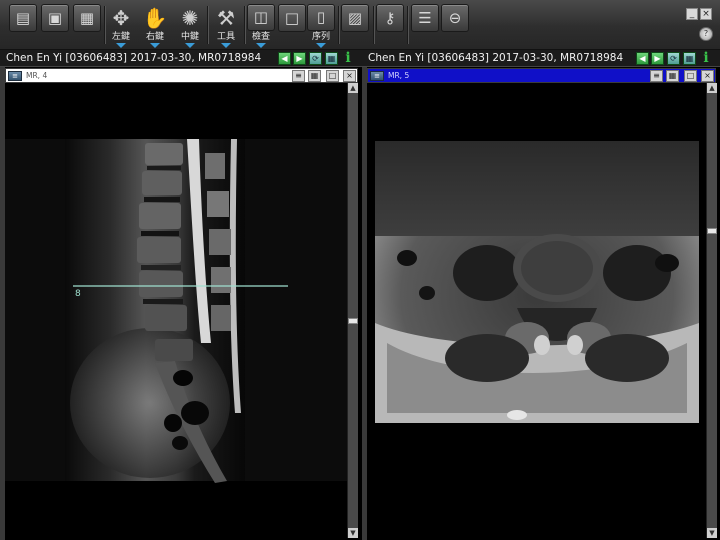 The image size is (720, 540). I want to click on left-mouse-label: 左鍵, so click(120, 37).